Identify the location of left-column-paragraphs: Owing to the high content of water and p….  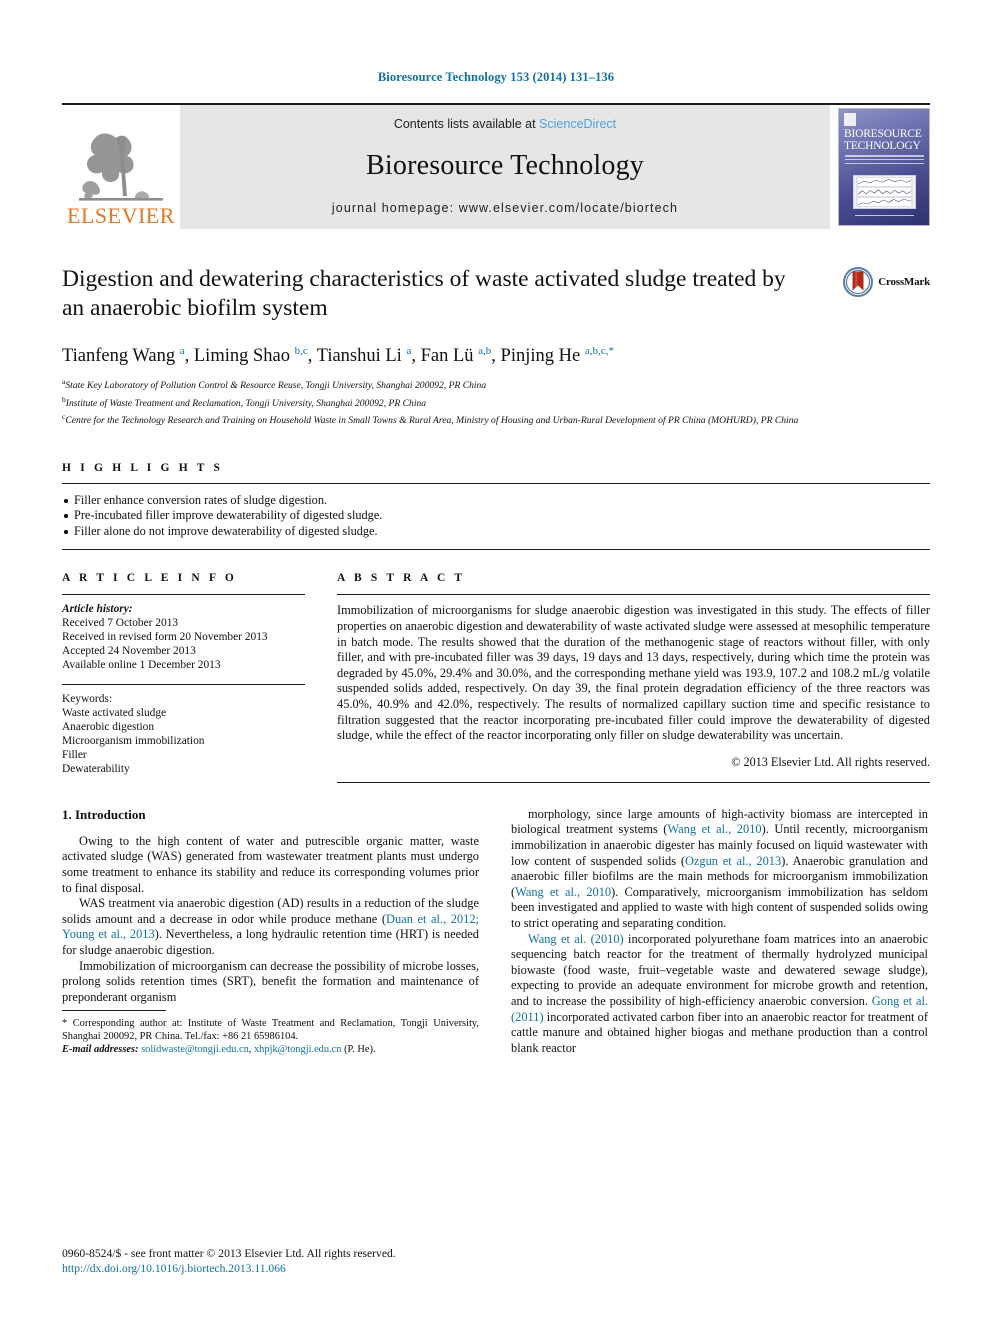
(270, 920).